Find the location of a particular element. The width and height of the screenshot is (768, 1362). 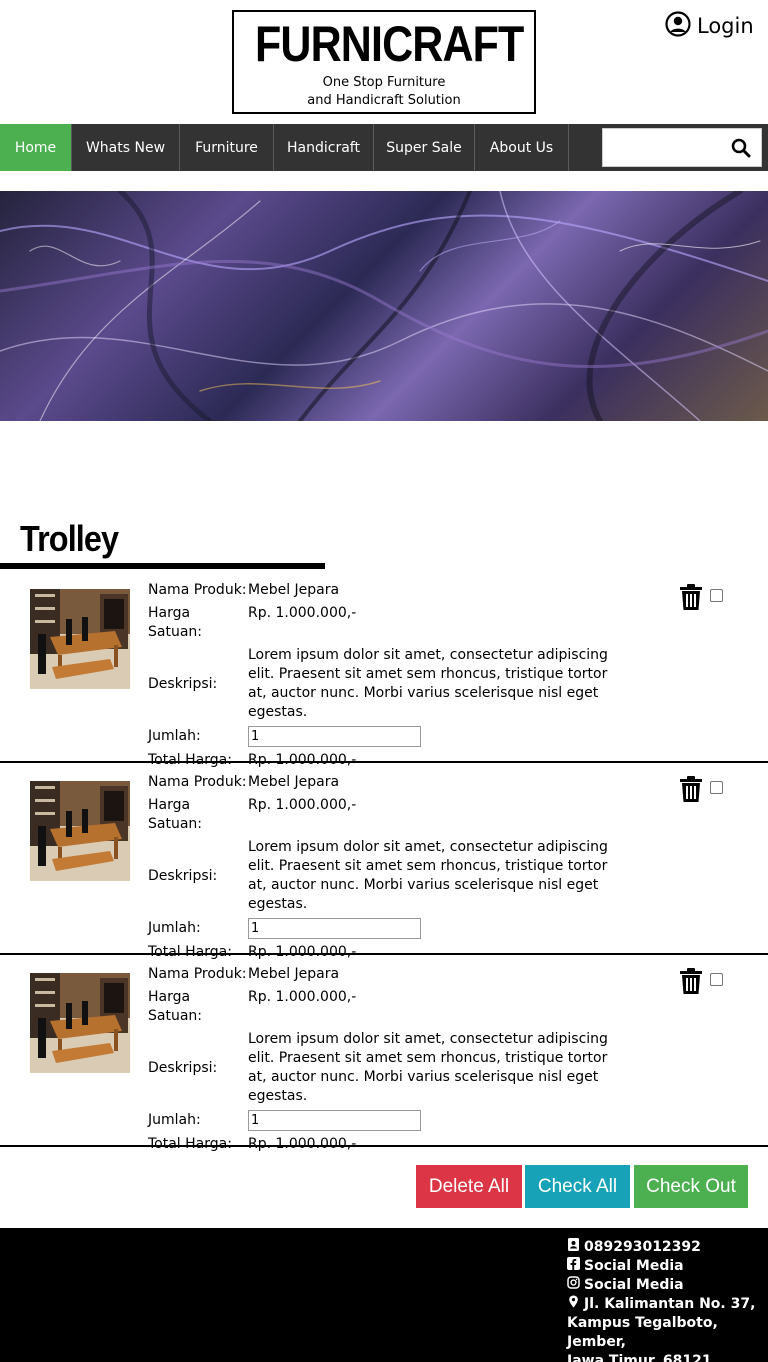

footer-address-line-2: Kampus Tegalboto, Jember, is located at coordinates (642, 1332).